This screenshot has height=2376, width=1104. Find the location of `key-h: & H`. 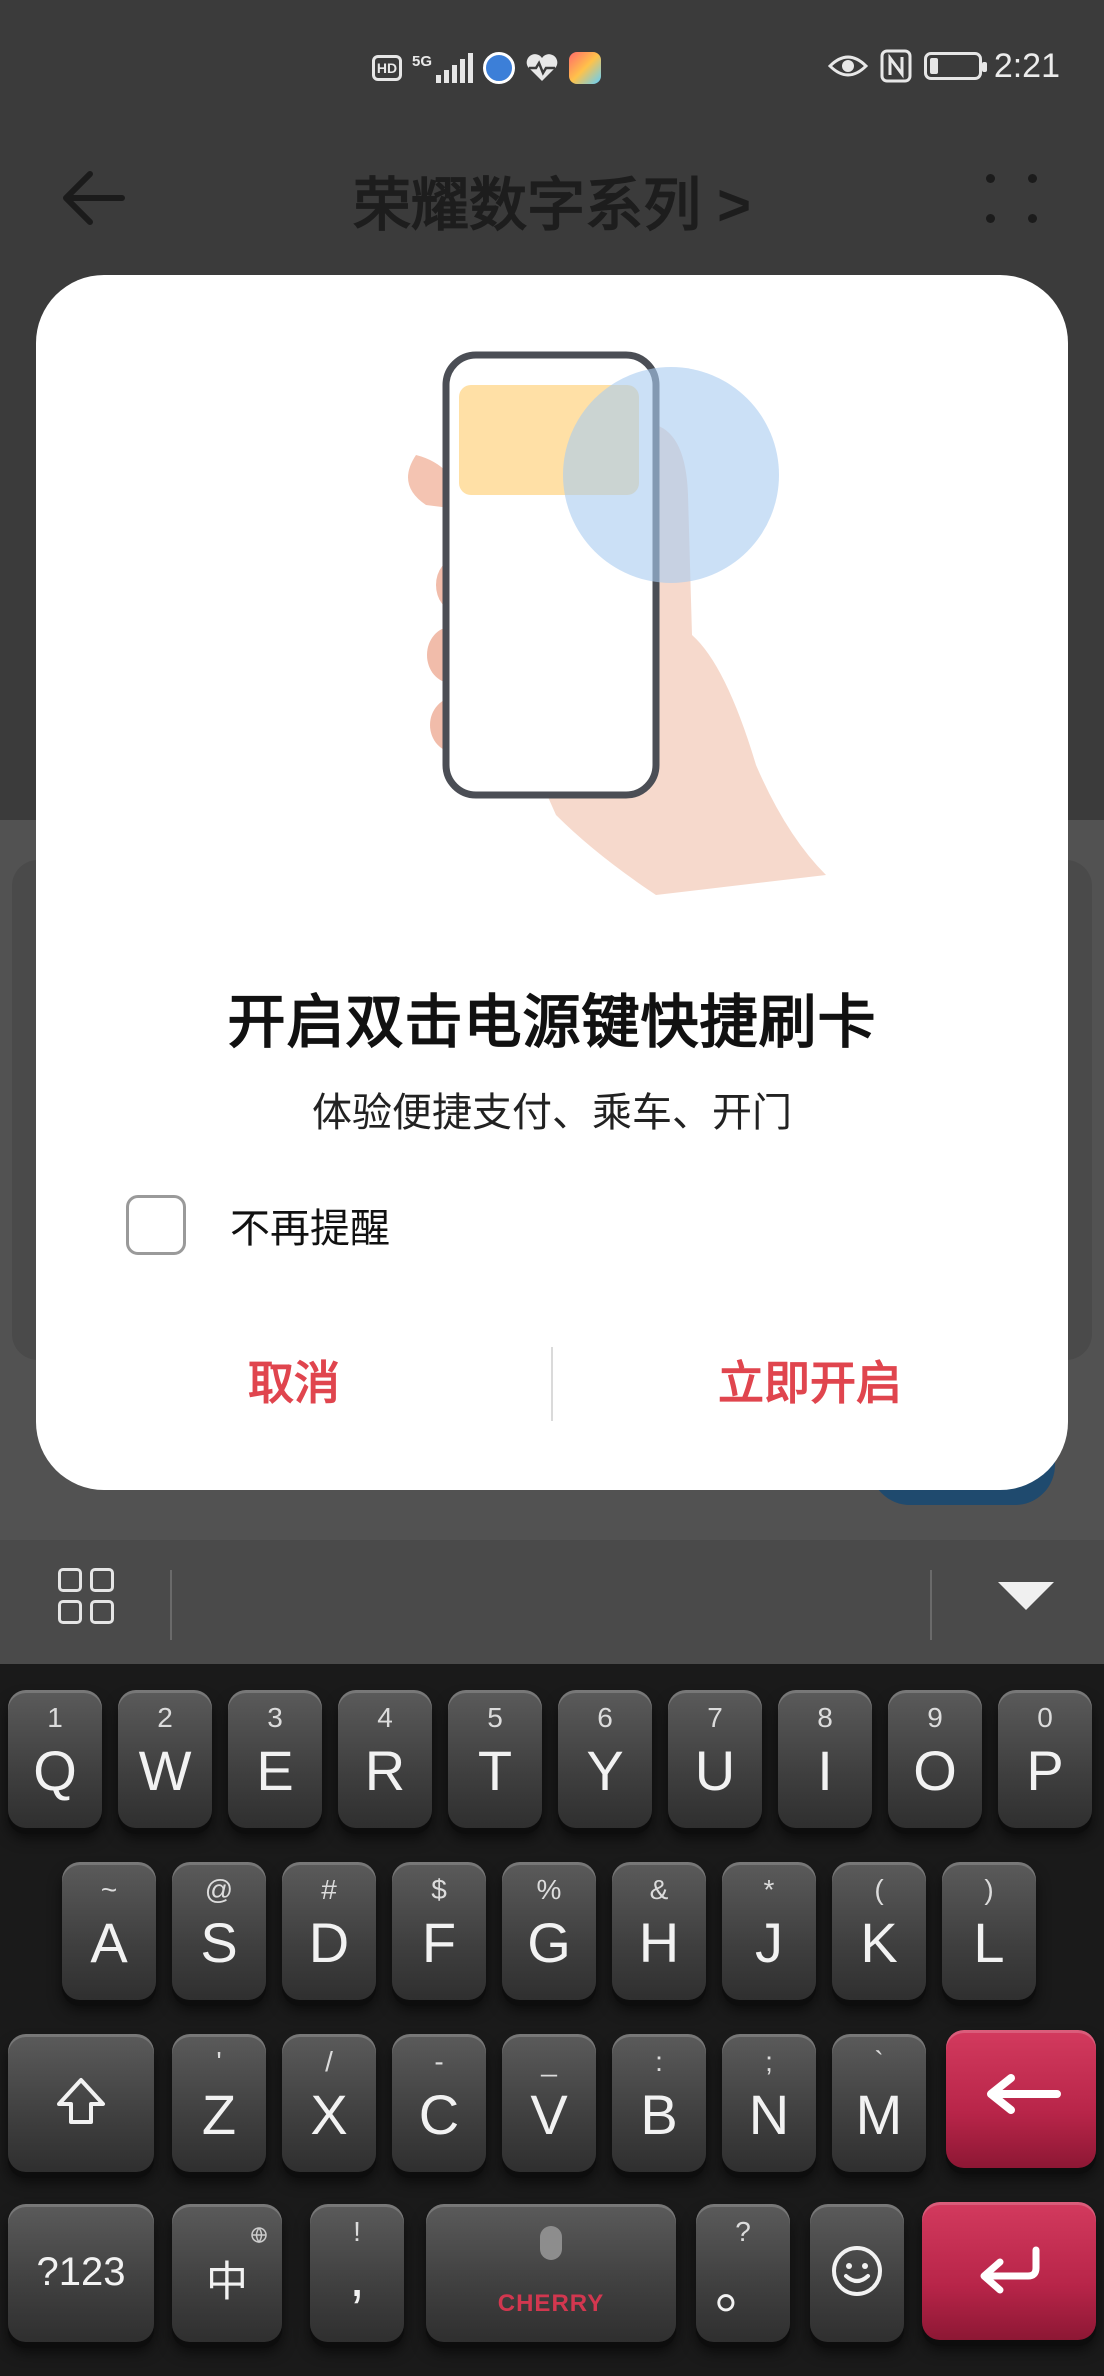

key-h: & H is located at coordinates (659, 1931).